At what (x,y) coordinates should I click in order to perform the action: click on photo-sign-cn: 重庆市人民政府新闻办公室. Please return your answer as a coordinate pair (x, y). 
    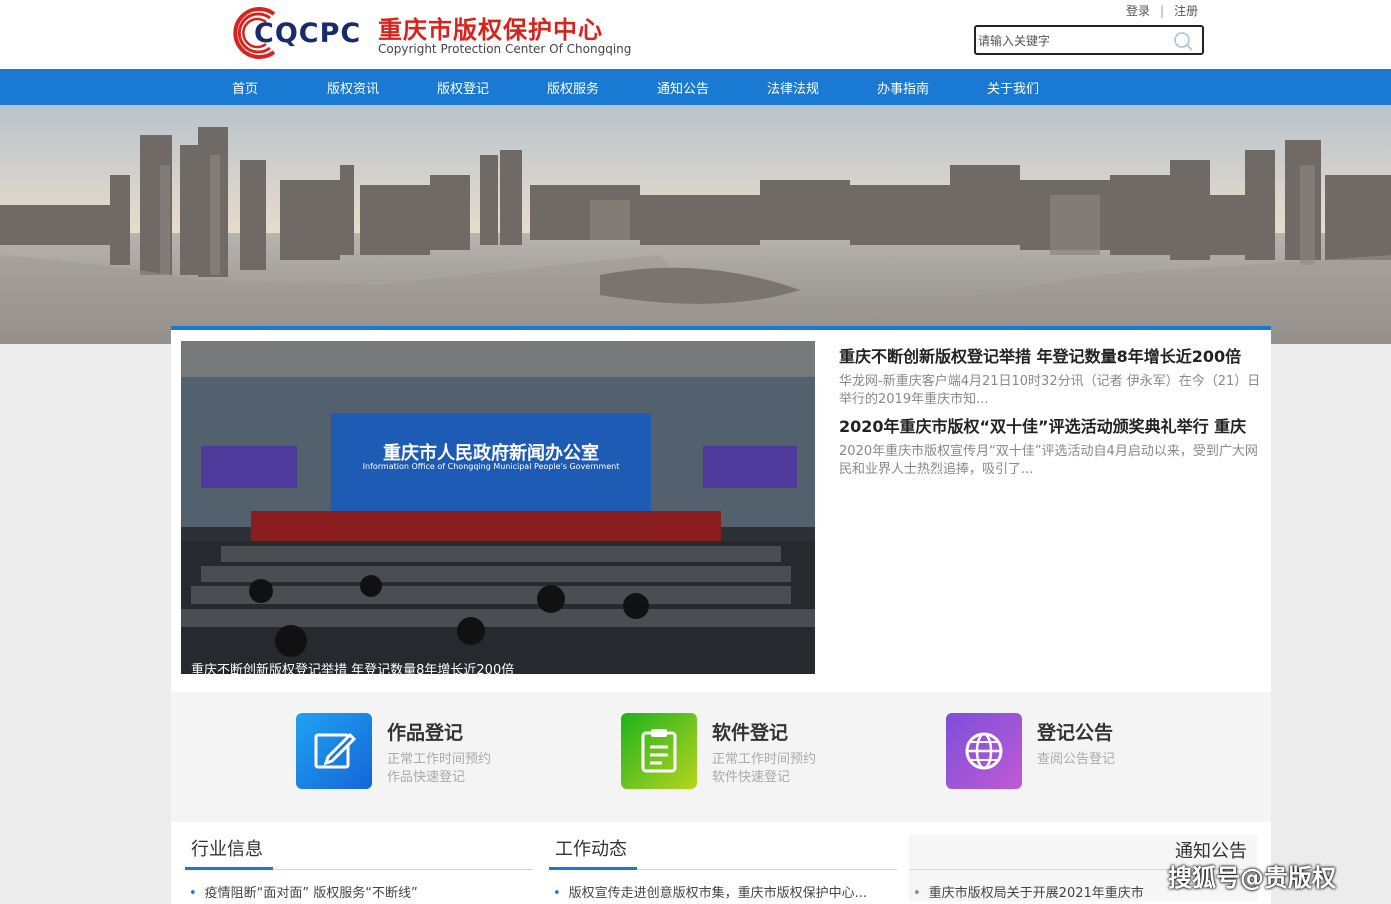
    Looking at the image, I should click on (491, 453).